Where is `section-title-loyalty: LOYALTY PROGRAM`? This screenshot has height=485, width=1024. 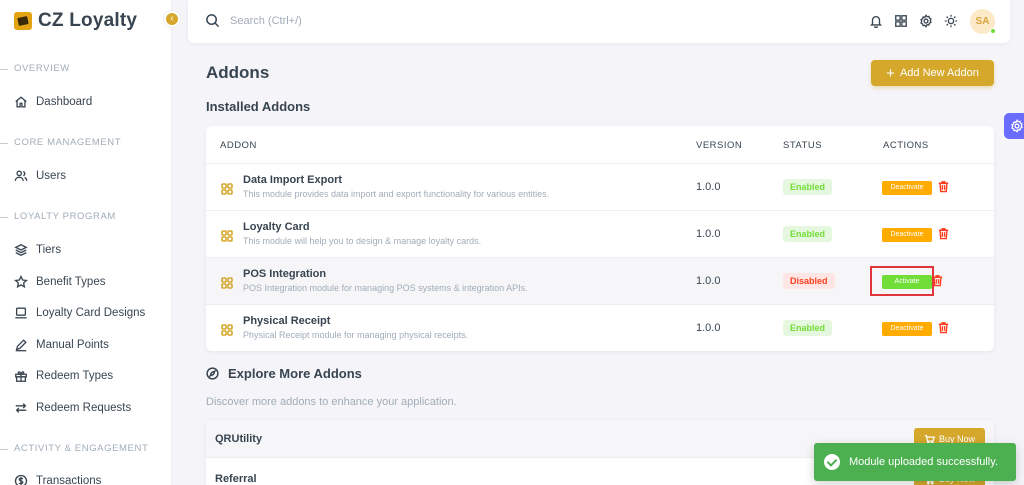
section-title-loyalty: LOYALTY PROGRAM is located at coordinates (58, 216).